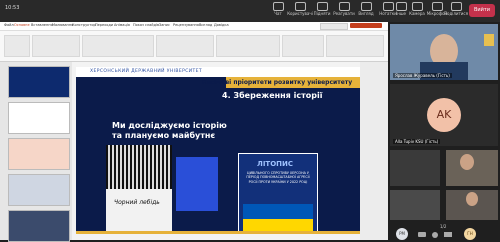 This screenshot has width=500, height=242. I want to click on tab-file: Файл, so click(9, 25).